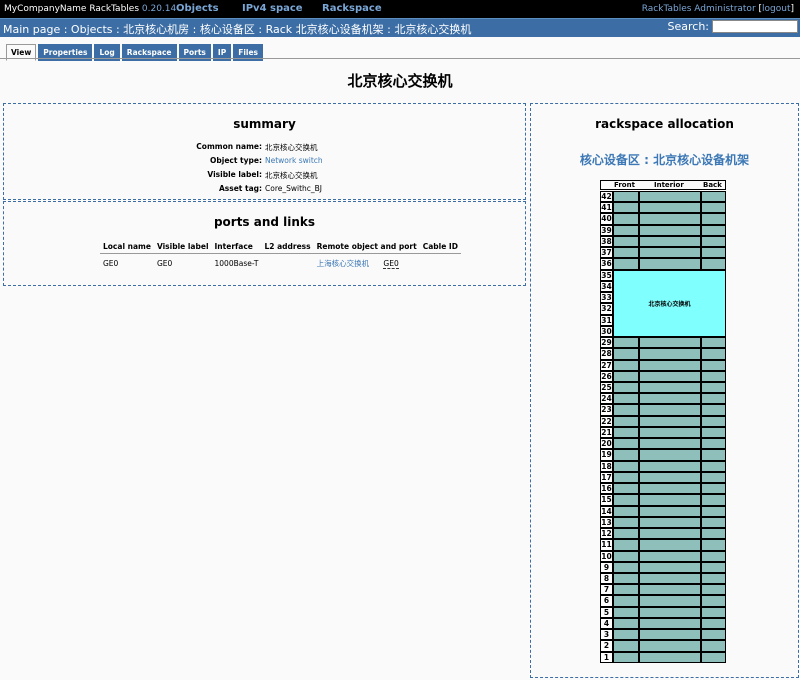 The width and height of the screenshot is (800, 680). What do you see at coordinates (391, 264) in the screenshot?
I see `remote-port-link: GE0` at bounding box center [391, 264].